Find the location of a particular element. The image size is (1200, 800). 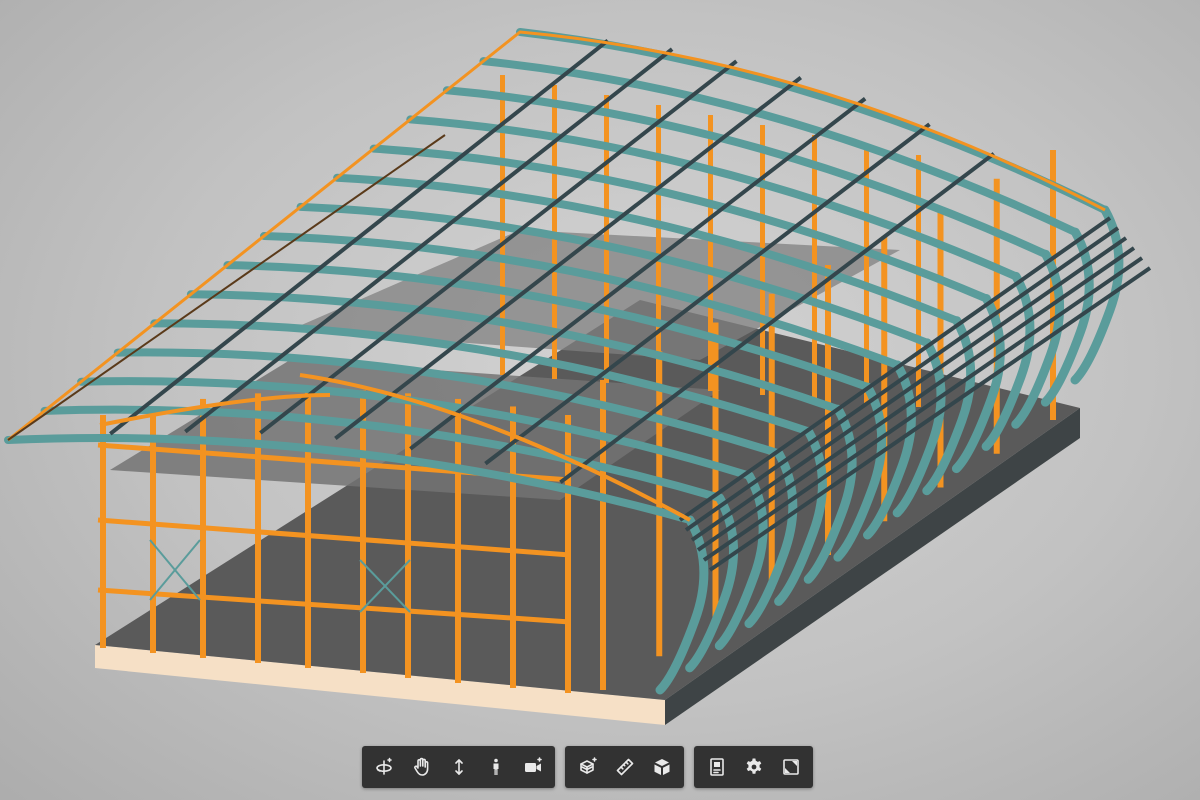

model-browser-icon is located at coordinates (716, 767).